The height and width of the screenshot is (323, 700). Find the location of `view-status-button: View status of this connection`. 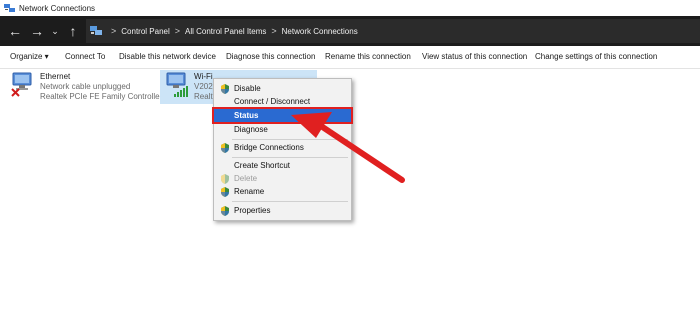

view-status-button: View status of this connection is located at coordinates (474, 56).